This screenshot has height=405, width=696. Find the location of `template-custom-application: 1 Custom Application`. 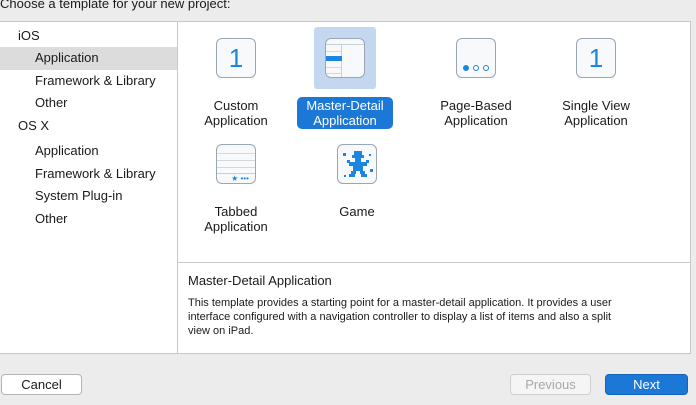

template-custom-application: 1 Custom Application is located at coordinates (236, 78).